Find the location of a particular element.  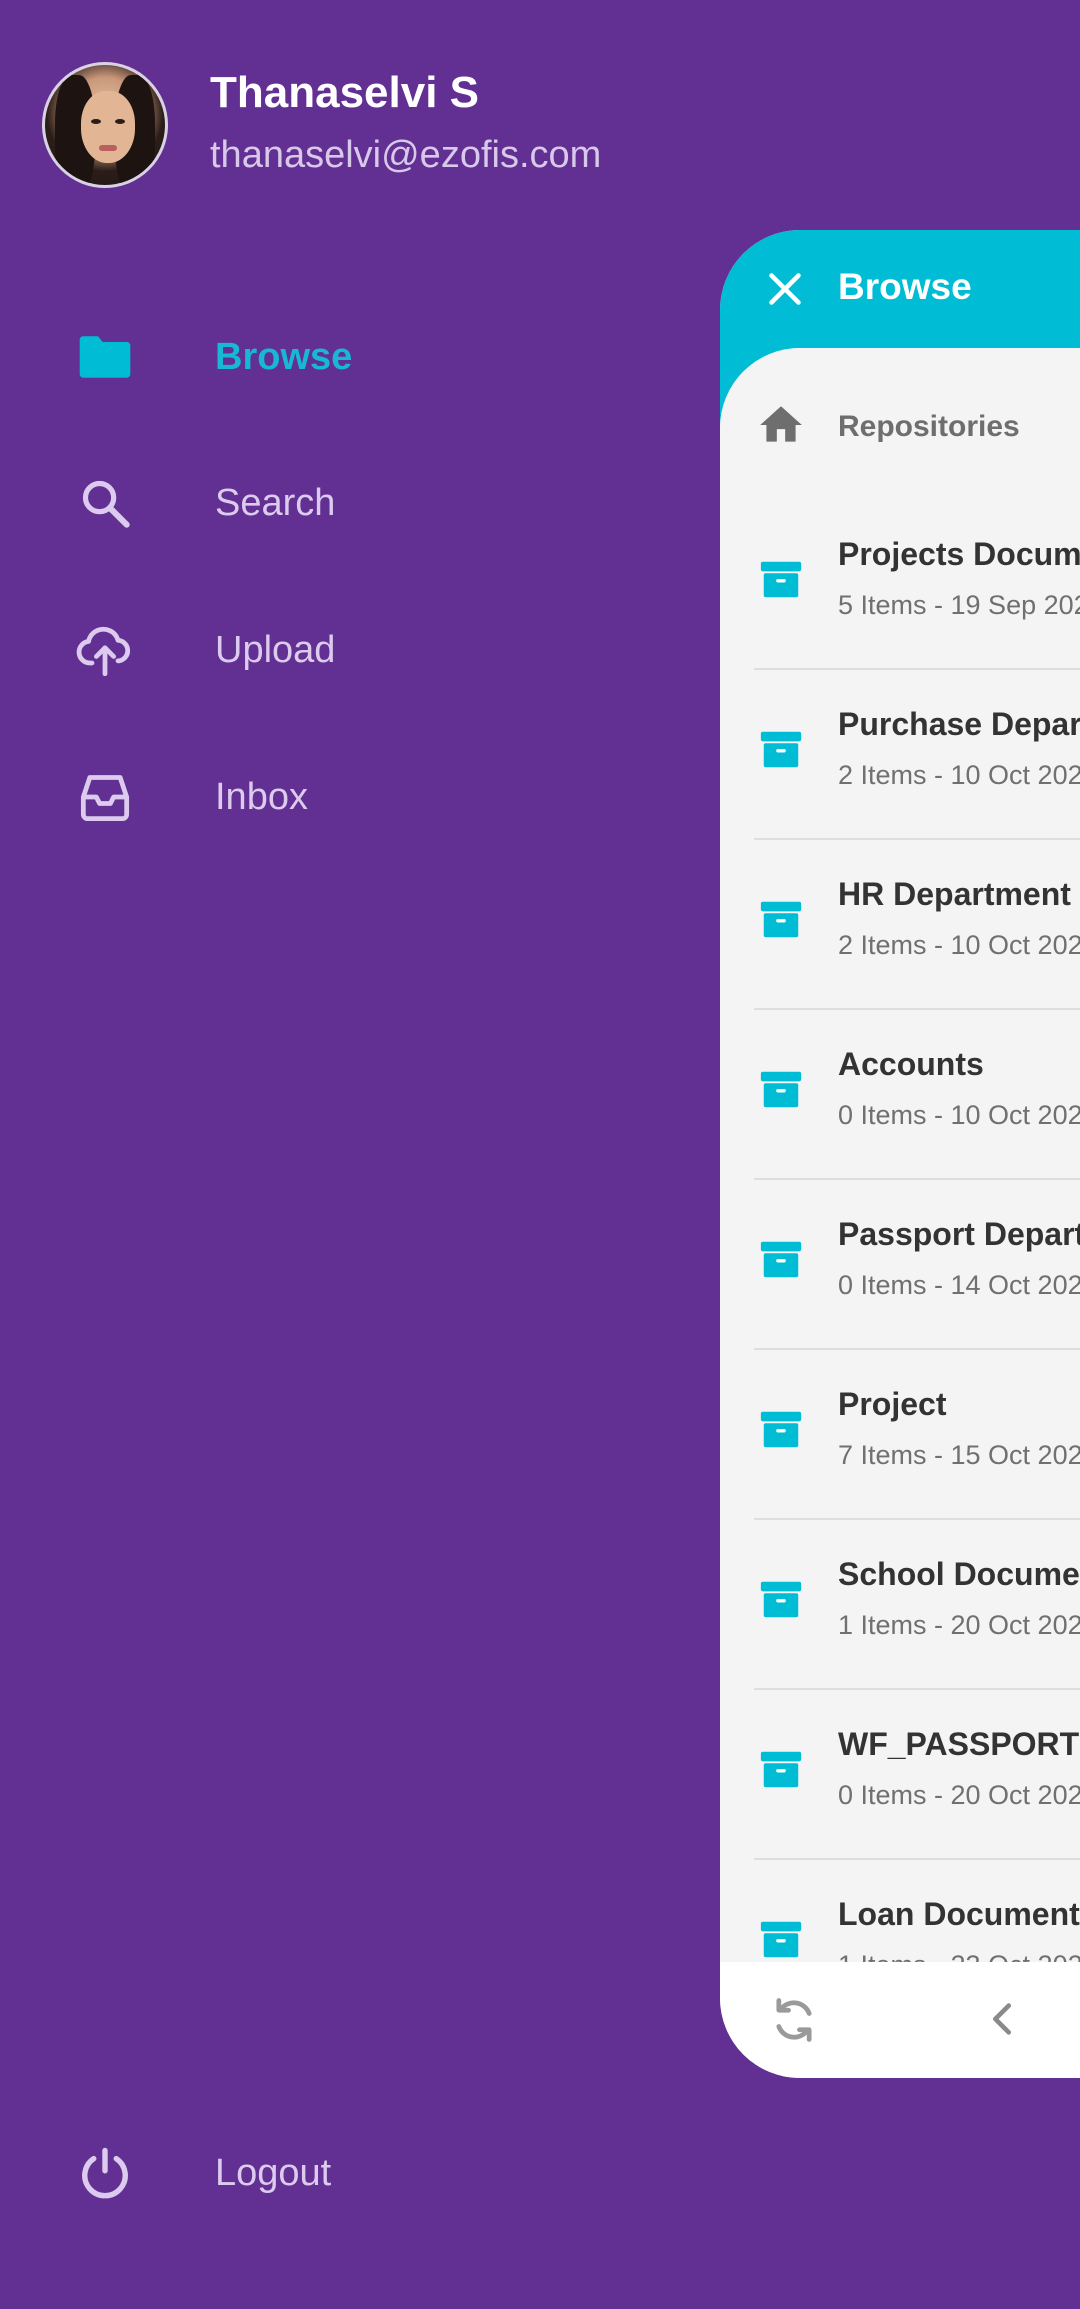

menu-item-upload: Upload is located at coordinates (320, 650).